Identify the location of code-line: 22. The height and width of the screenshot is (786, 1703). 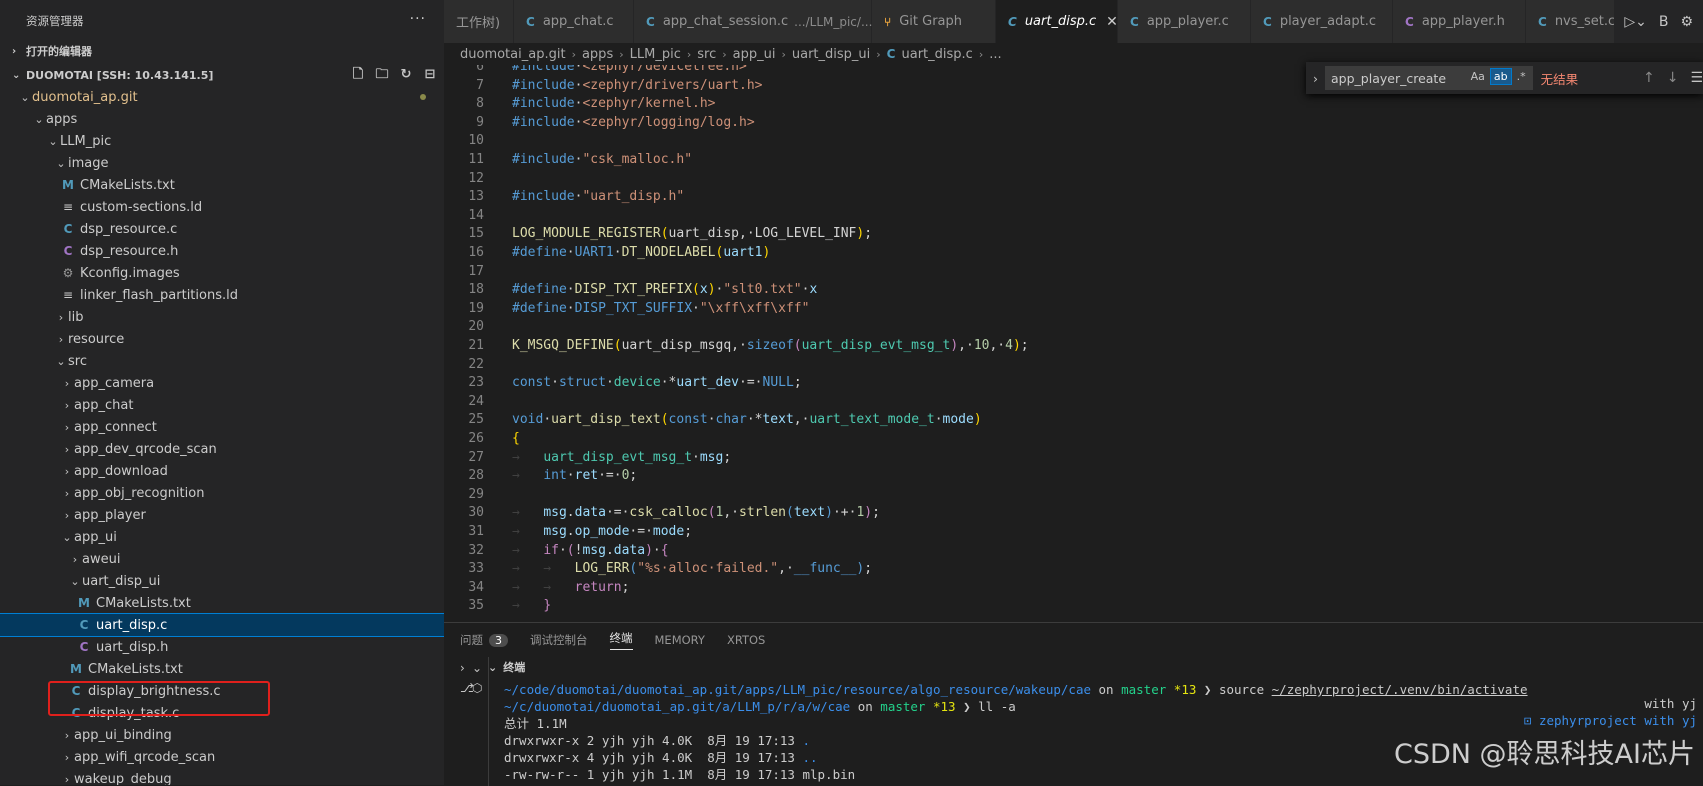
(1073, 364).